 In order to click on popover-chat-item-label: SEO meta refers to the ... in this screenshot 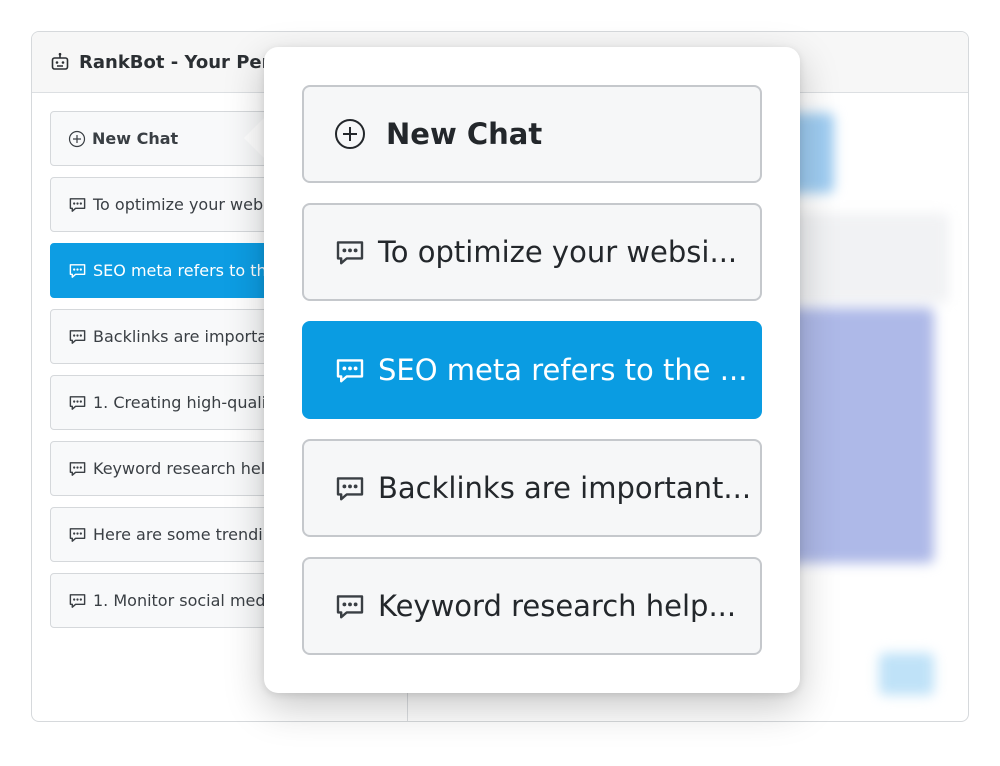, I will do `click(563, 370)`.